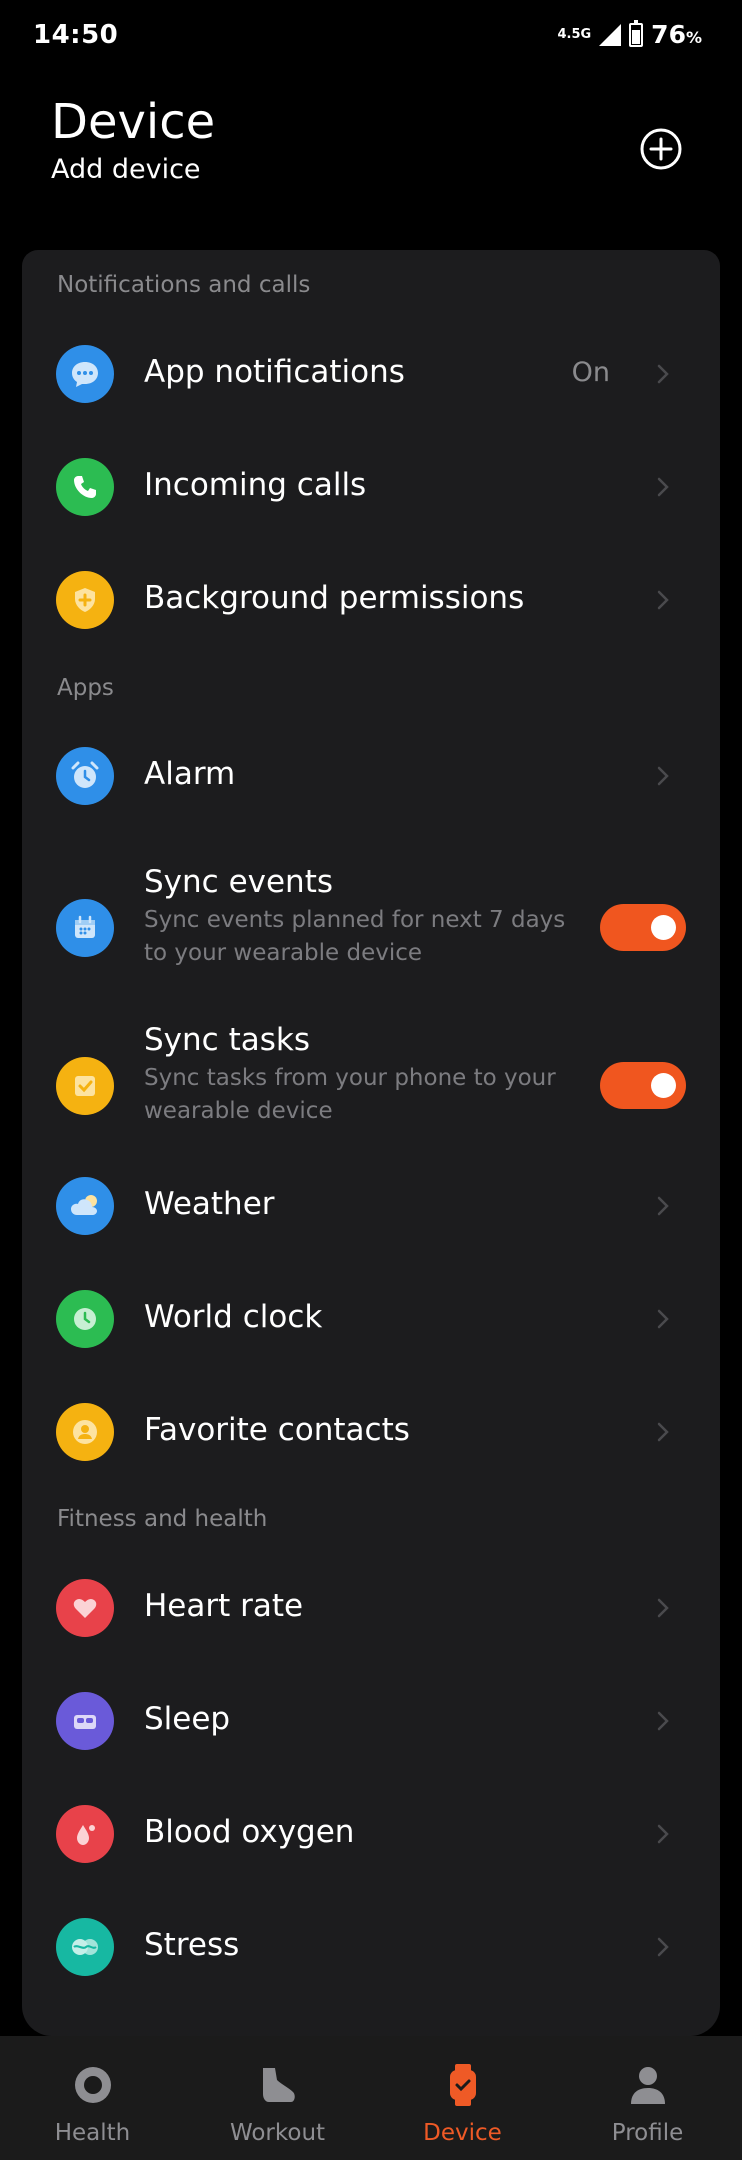  I want to click on row-stress: Stress, so click(371, 1947).